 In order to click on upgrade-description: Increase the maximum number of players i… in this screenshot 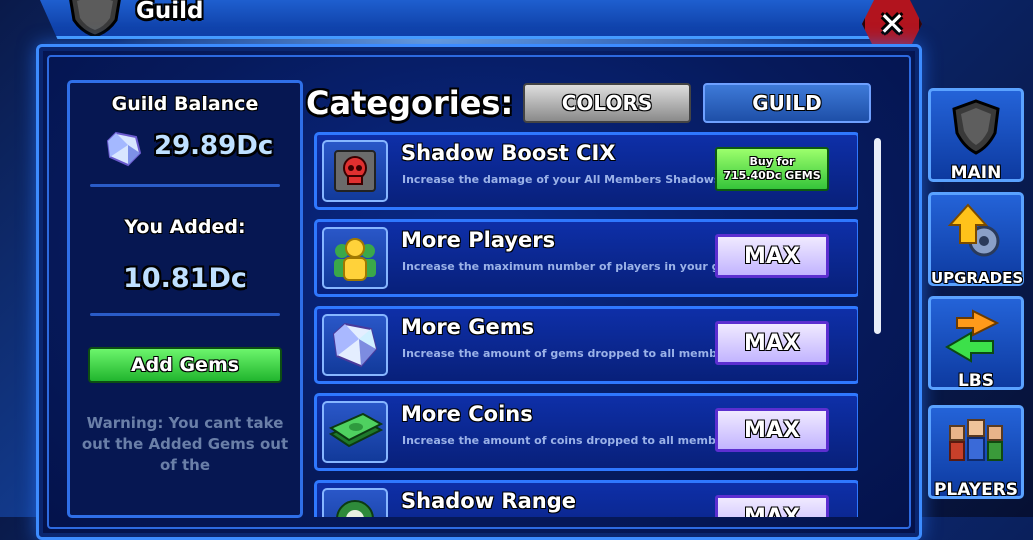, I will do `click(574, 266)`.